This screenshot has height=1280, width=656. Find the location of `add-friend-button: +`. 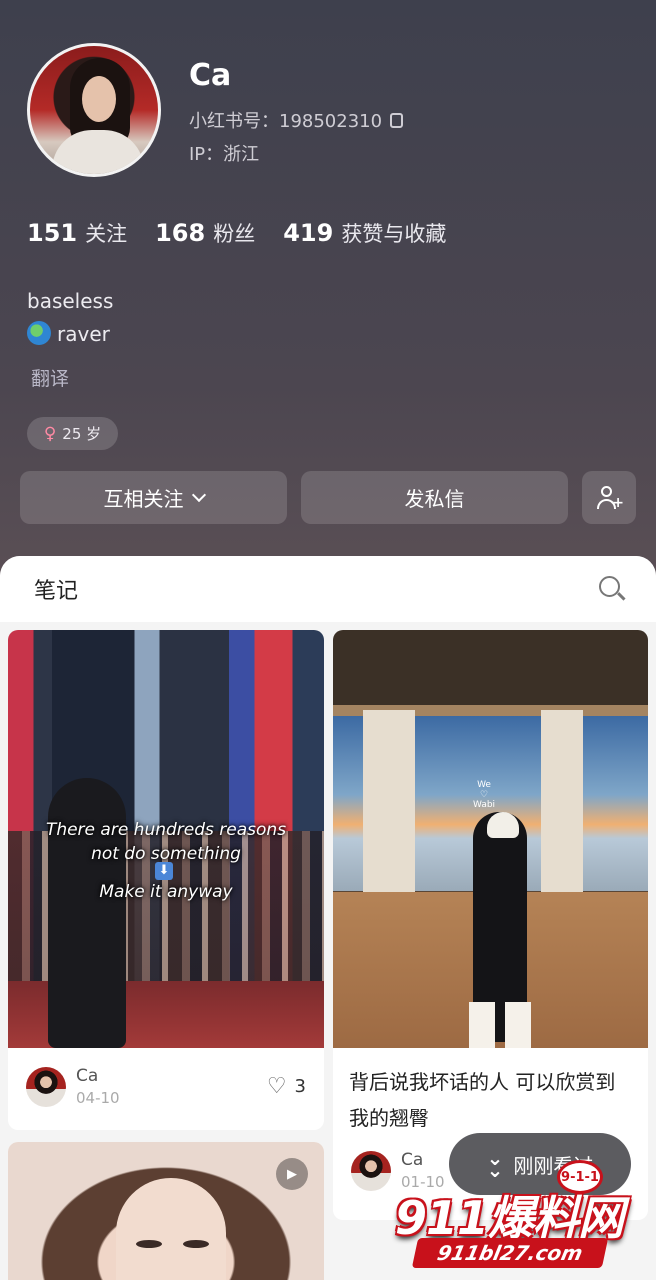

add-friend-button: + is located at coordinates (609, 497).